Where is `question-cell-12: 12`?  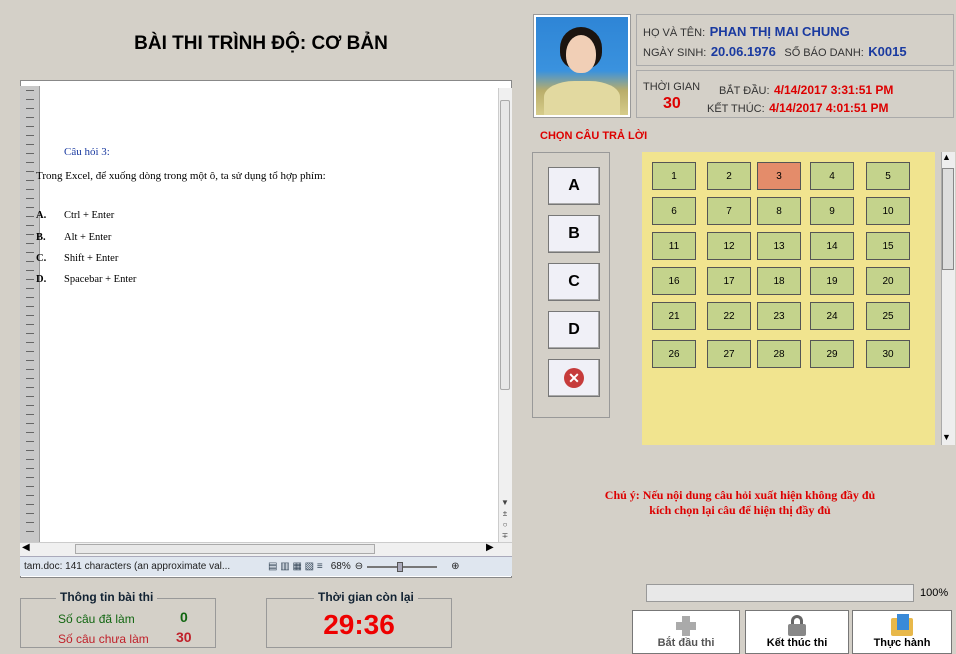
question-cell-12: 12 is located at coordinates (729, 246).